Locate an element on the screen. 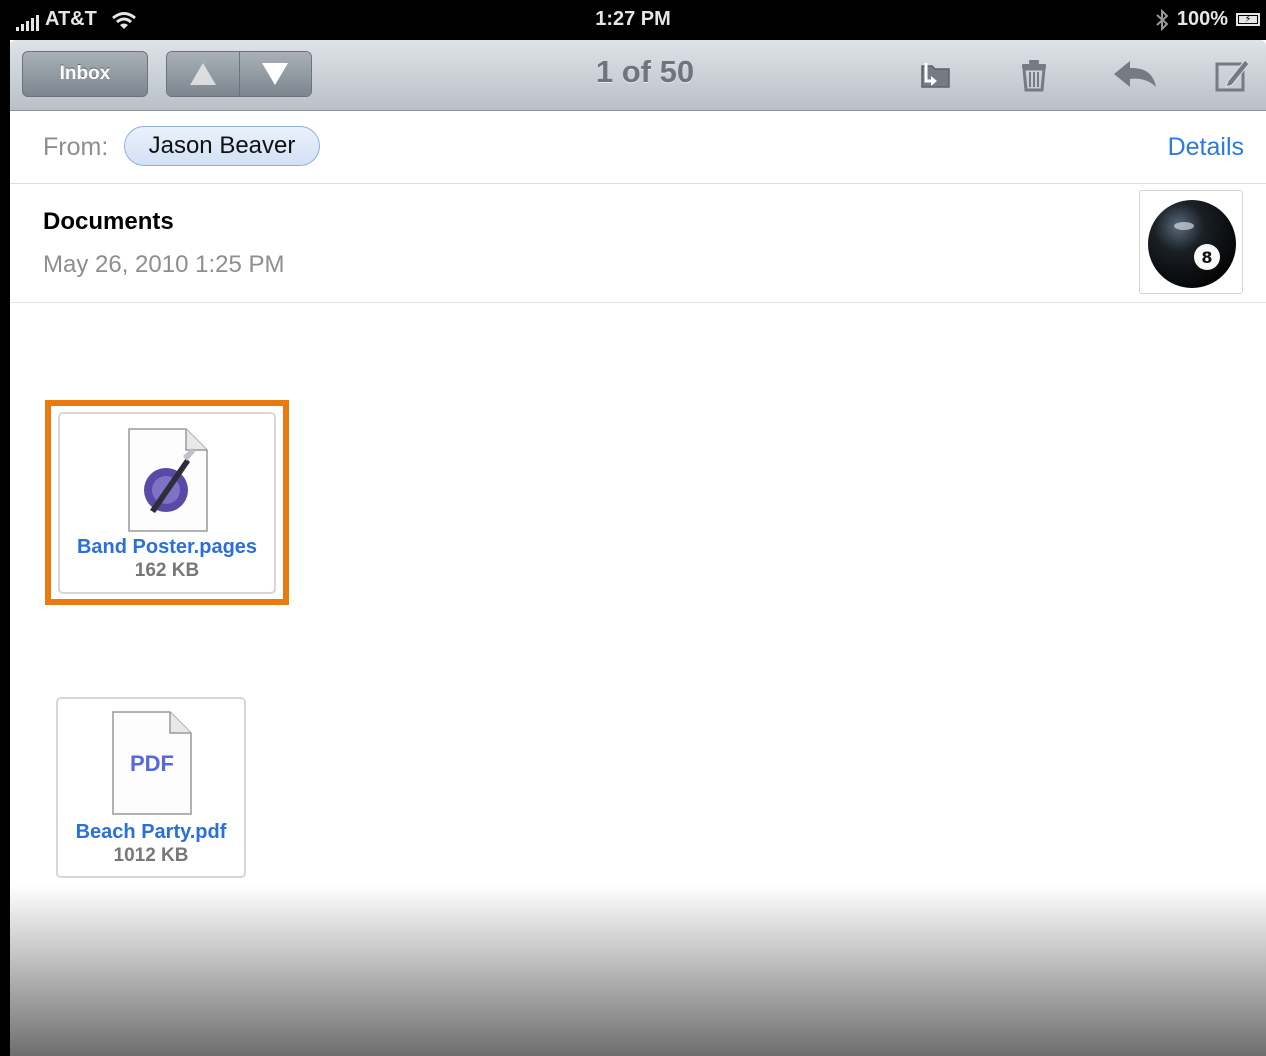  next-arrow-icon is located at coordinates (275, 74).